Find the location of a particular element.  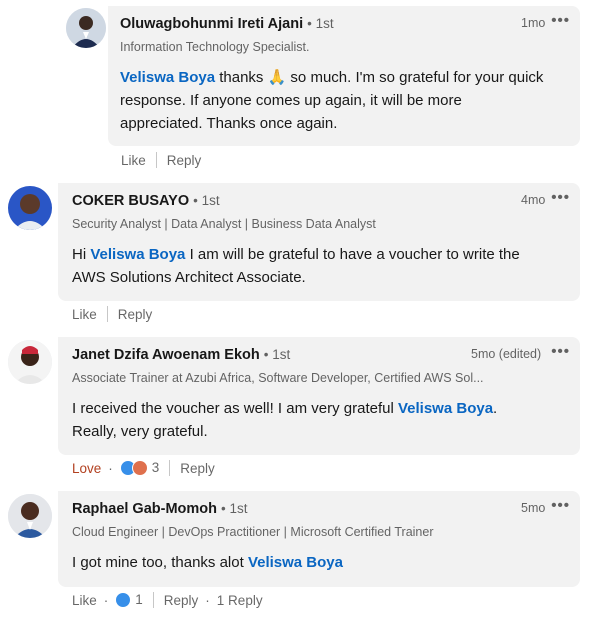

reaction-summary: 3 is located at coordinates (139, 468).